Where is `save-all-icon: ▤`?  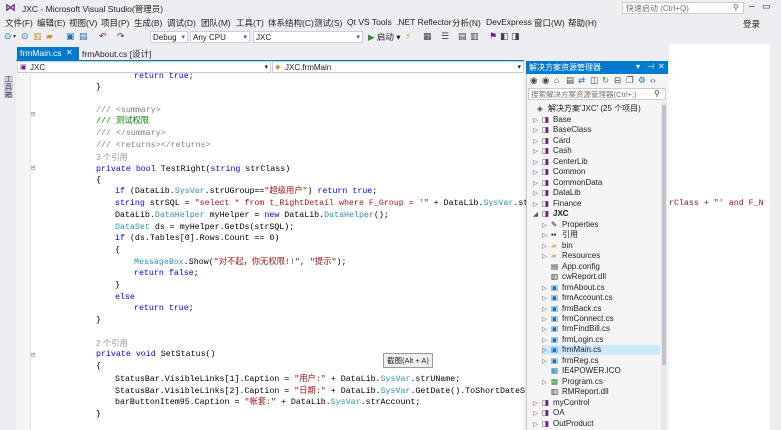 save-all-icon: ▤ is located at coordinates (83, 36).